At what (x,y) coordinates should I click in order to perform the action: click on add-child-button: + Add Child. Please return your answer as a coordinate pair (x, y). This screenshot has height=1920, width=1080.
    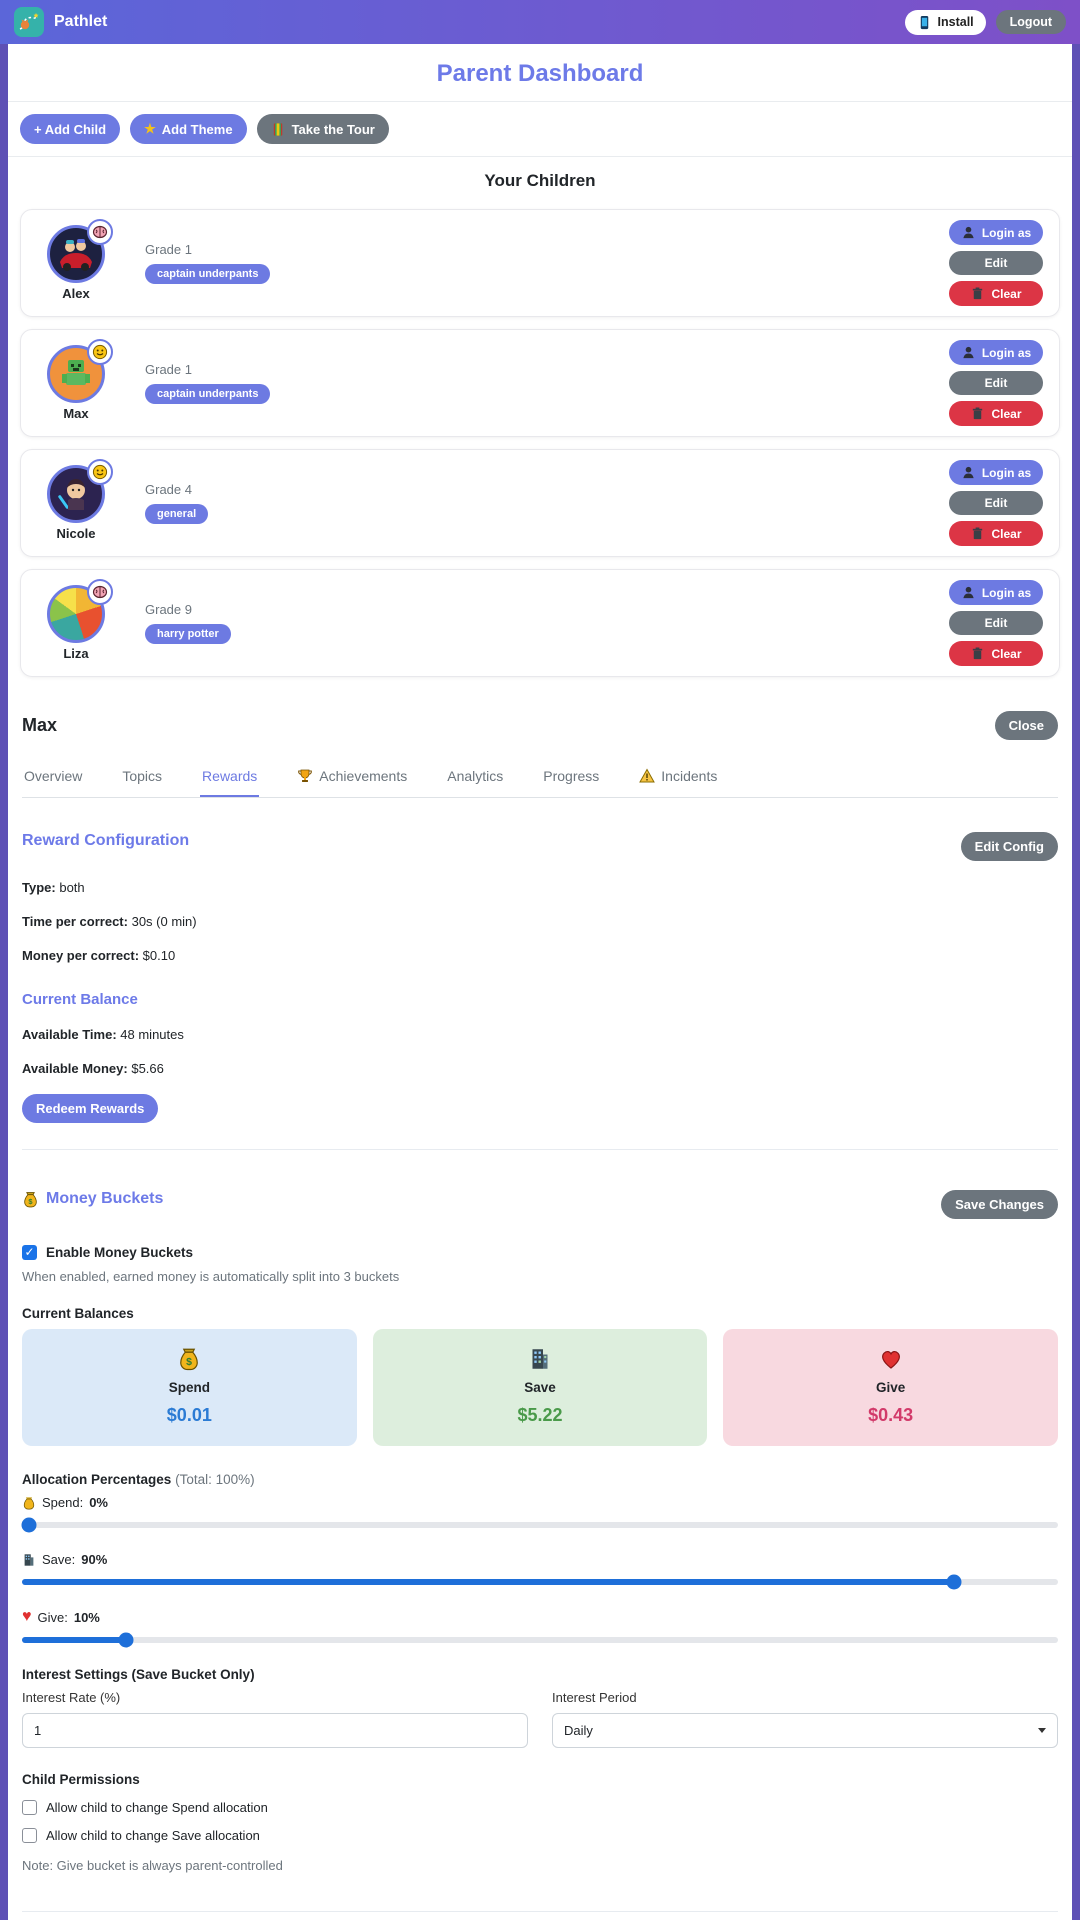
    Looking at the image, I should click on (70, 129).